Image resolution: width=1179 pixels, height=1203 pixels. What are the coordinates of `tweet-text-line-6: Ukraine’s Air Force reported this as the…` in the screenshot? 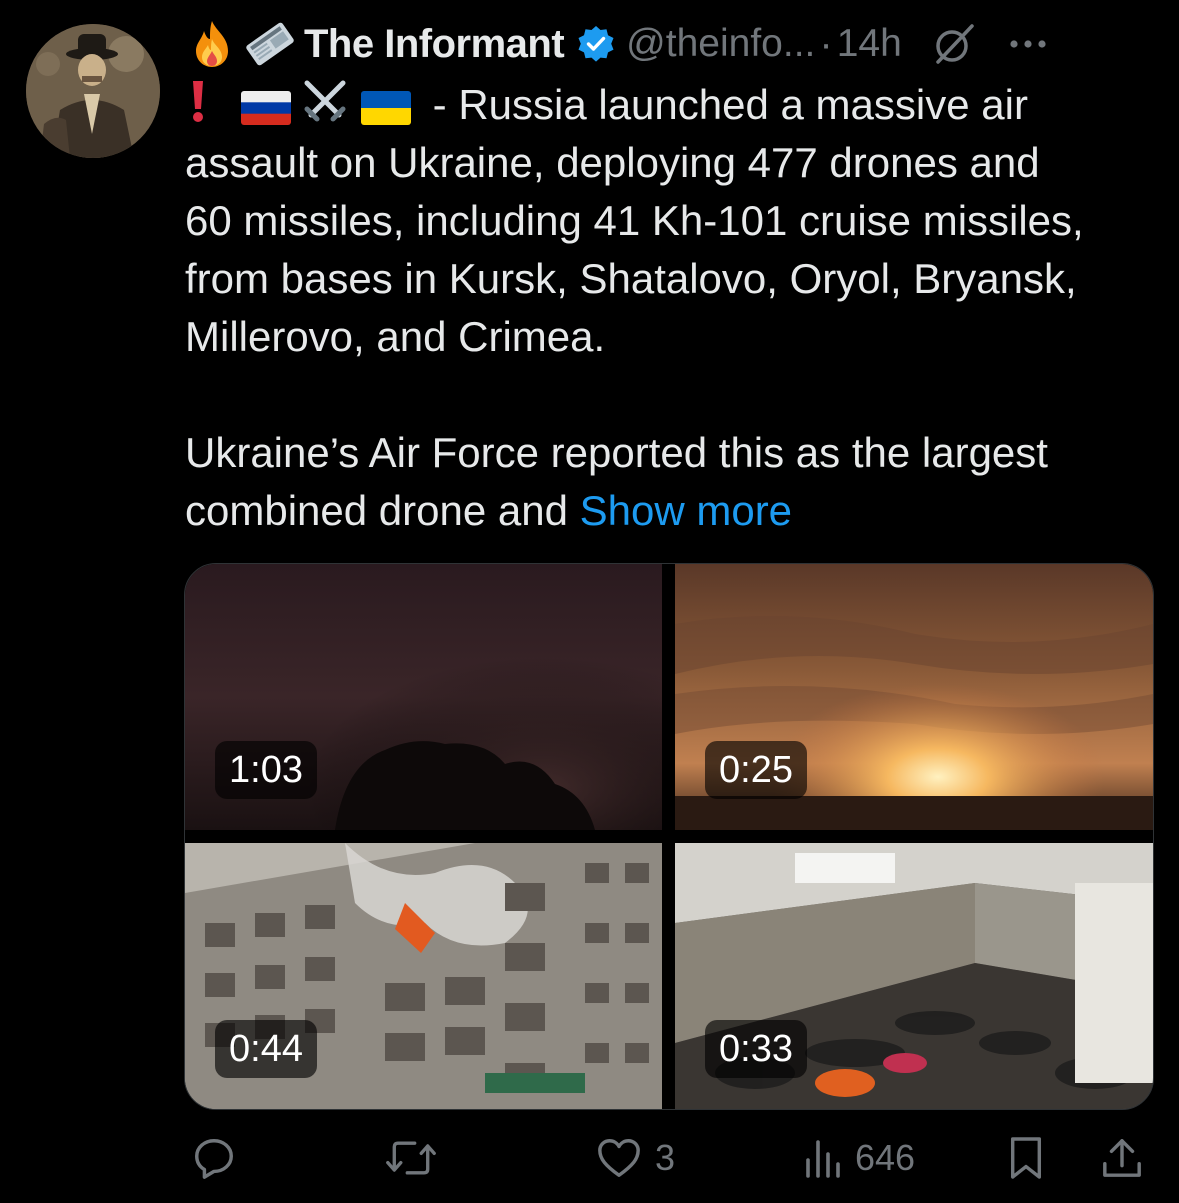 It's located at (616, 452).